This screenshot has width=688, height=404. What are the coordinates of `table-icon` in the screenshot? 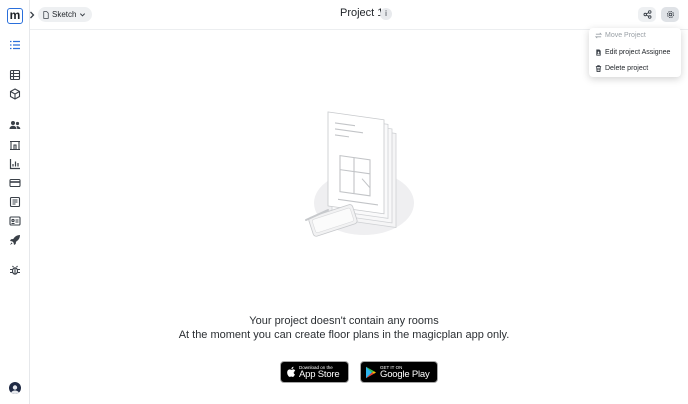 It's located at (15, 75).